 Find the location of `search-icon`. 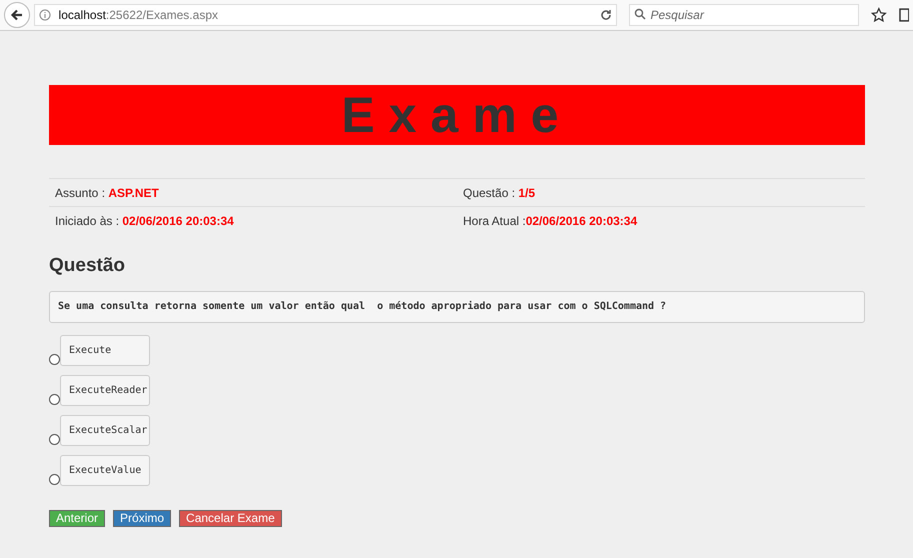

search-icon is located at coordinates (640, 14).